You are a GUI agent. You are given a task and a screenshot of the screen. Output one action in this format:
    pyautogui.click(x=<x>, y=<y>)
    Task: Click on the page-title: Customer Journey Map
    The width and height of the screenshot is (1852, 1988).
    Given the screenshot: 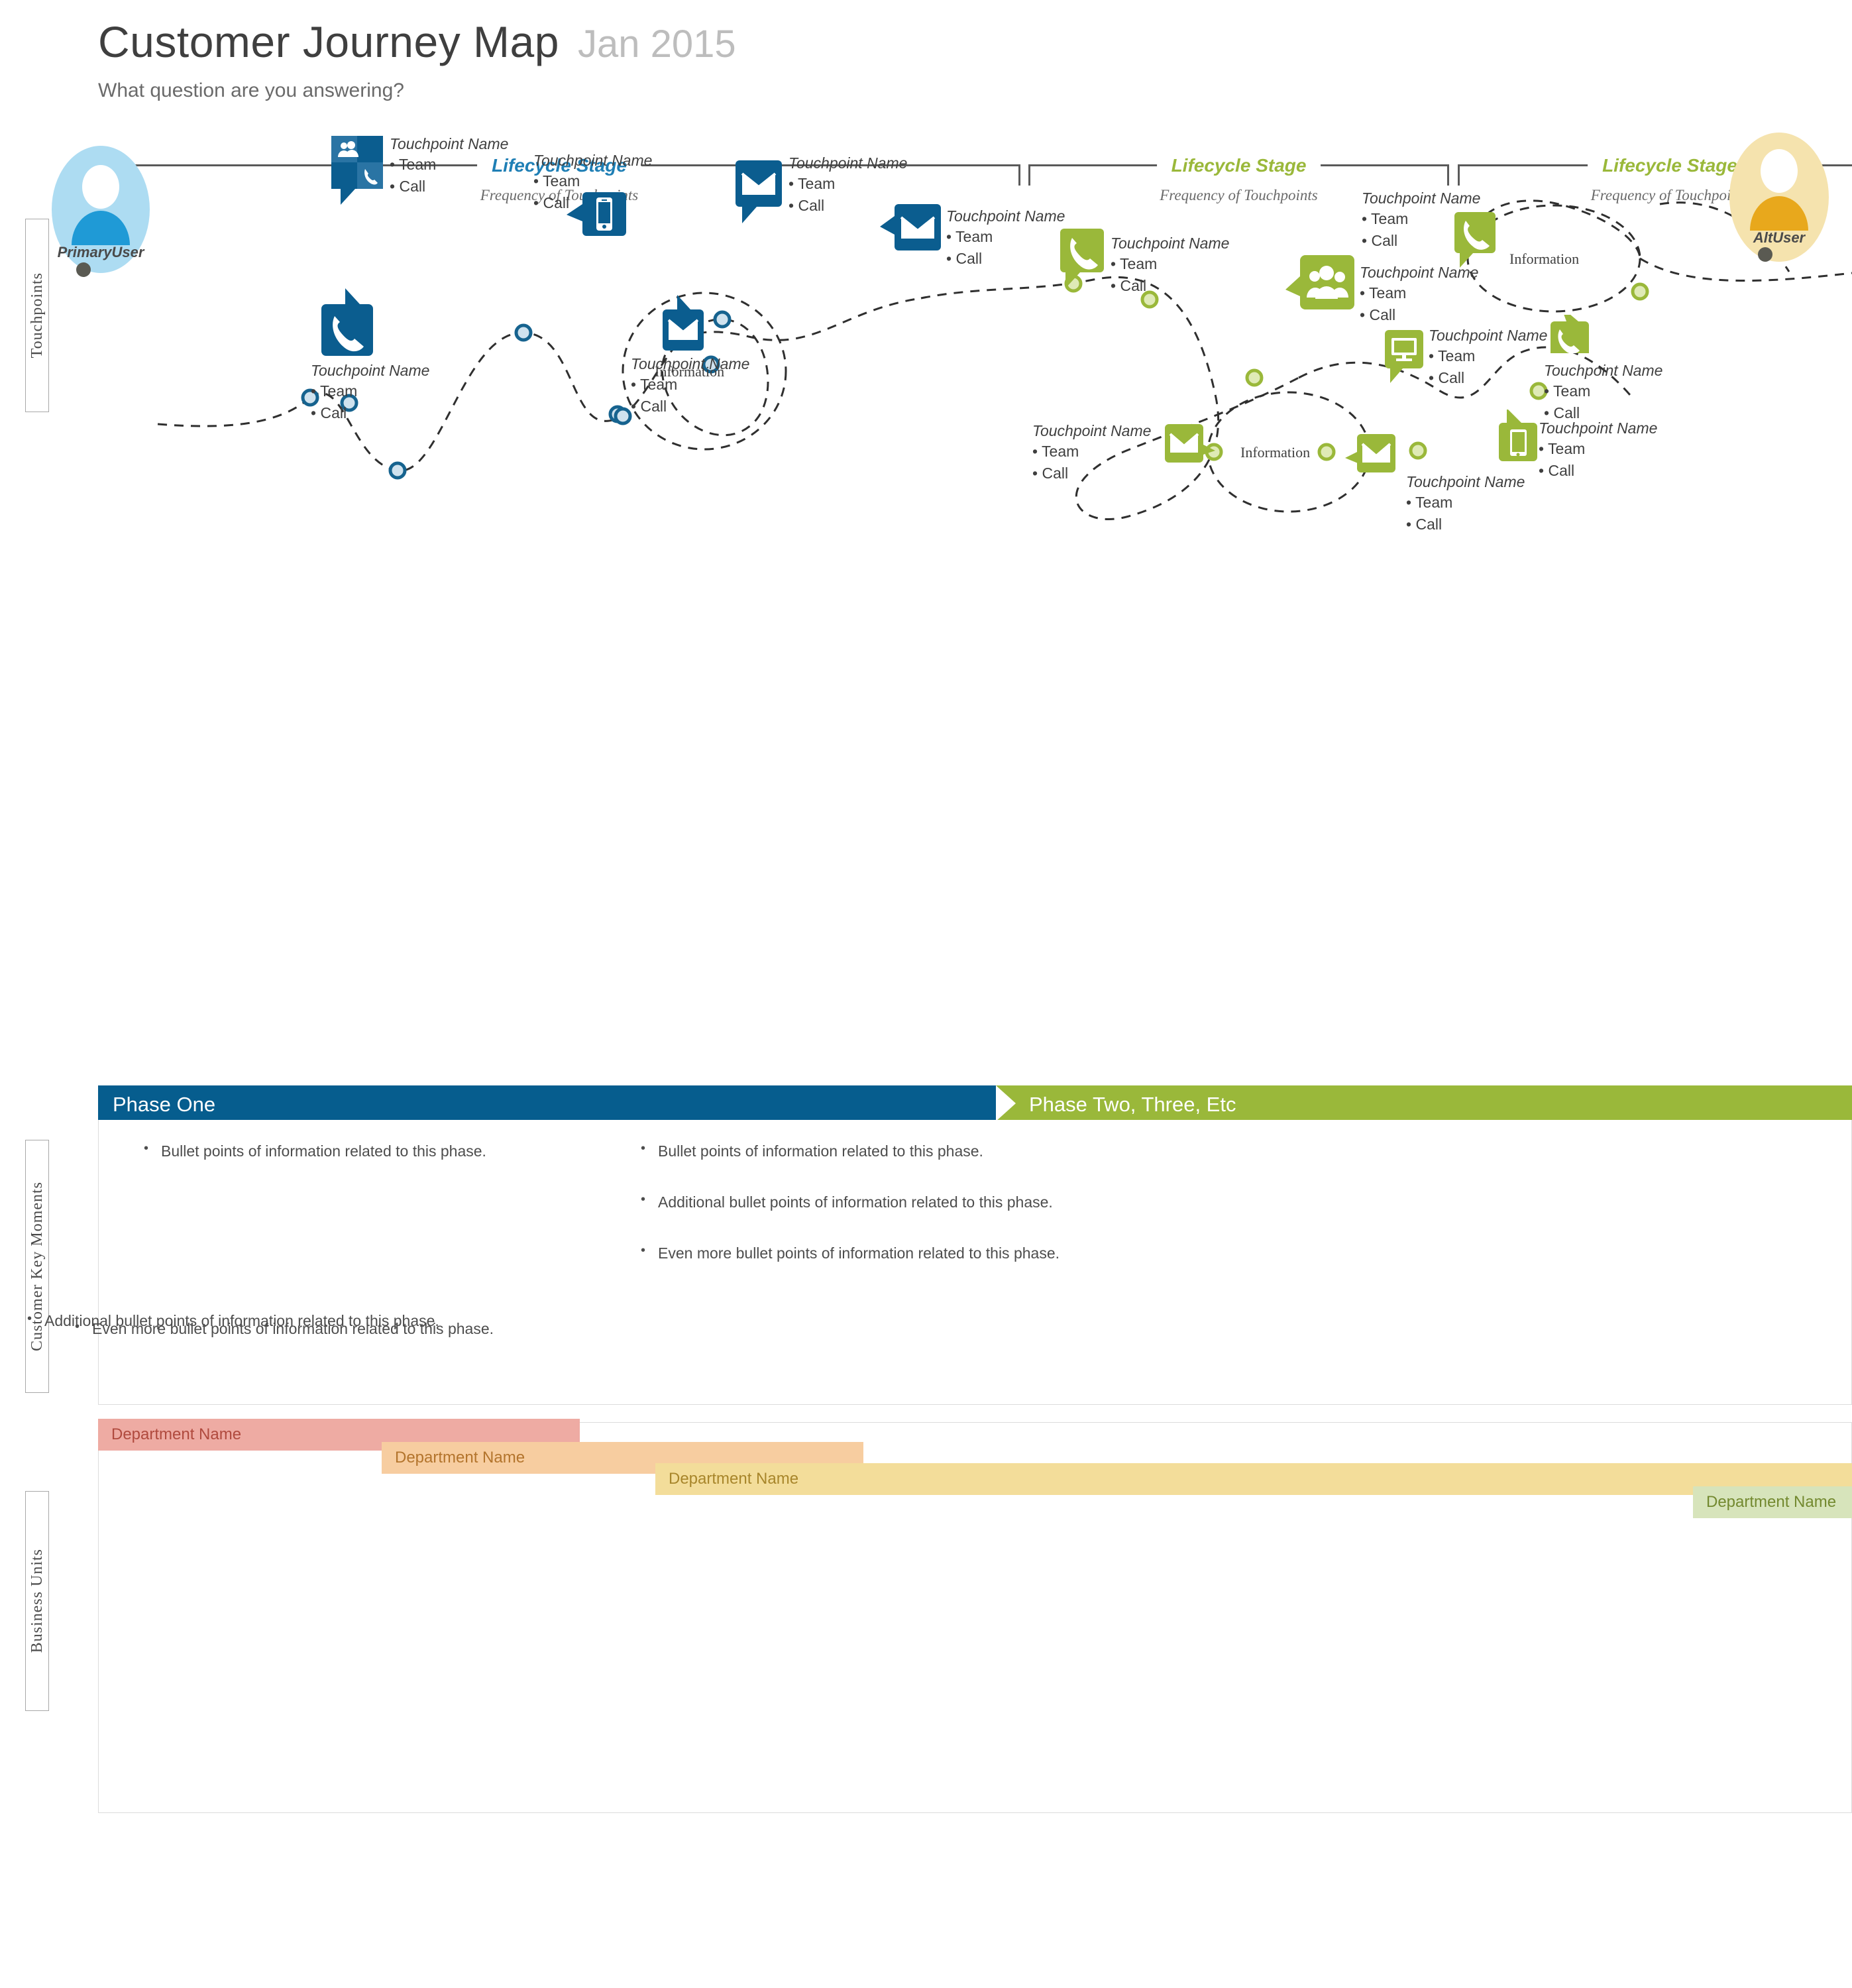 What is the action you would take?
    pyautogui.click(x=329, y=41)
    